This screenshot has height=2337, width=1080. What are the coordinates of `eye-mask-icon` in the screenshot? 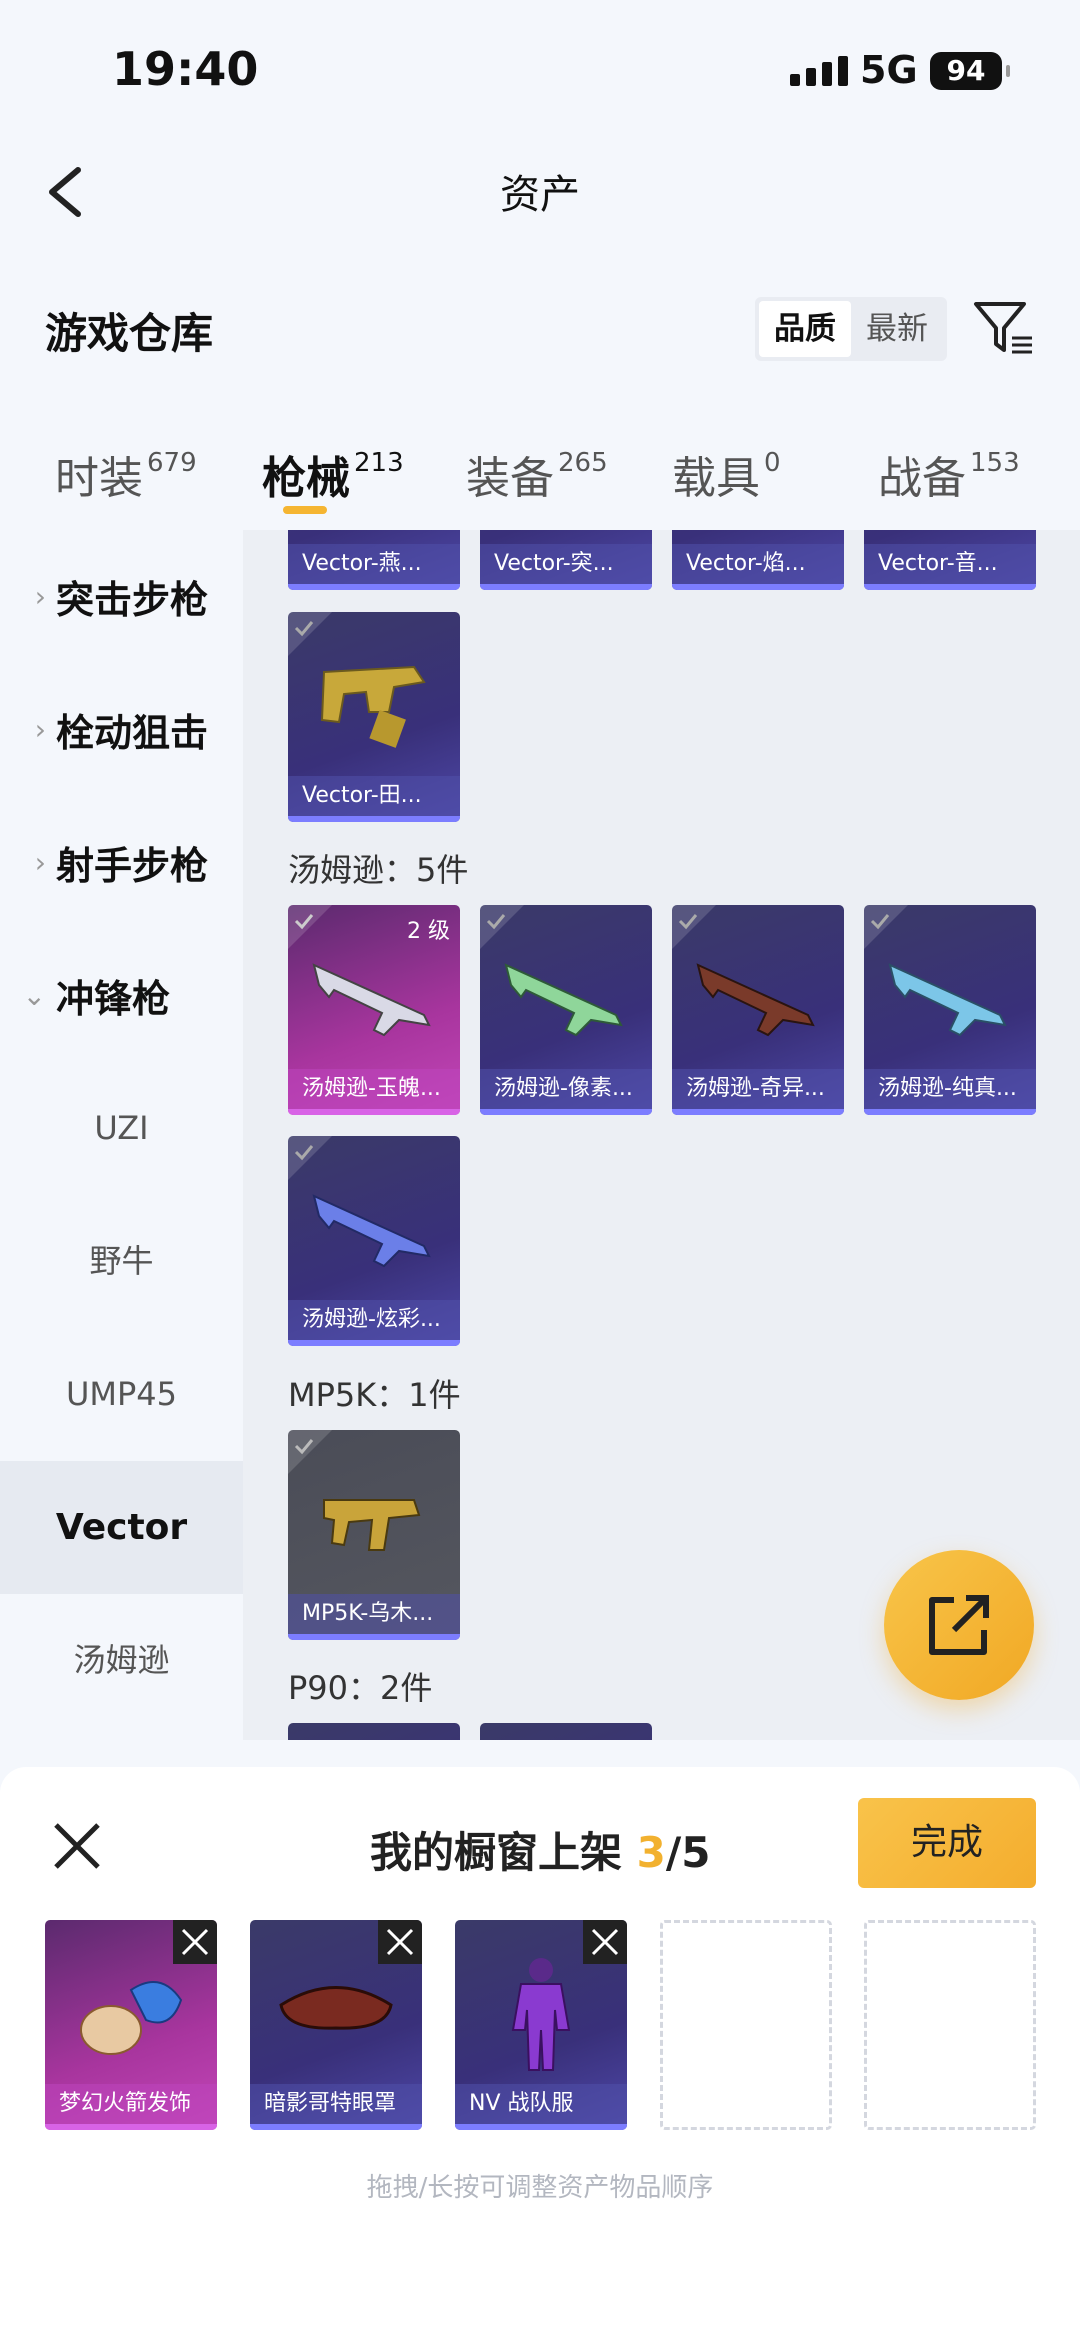 It's located at (336, 2008).